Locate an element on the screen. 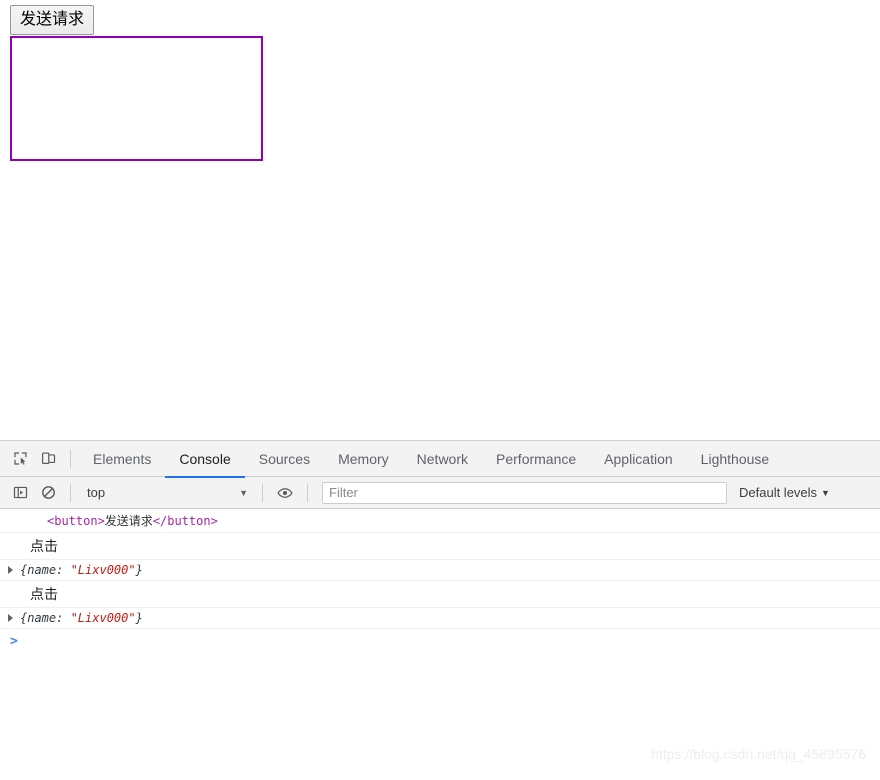  console-html-message: <button>发送请求</button> is located at coordinates (109, 520).